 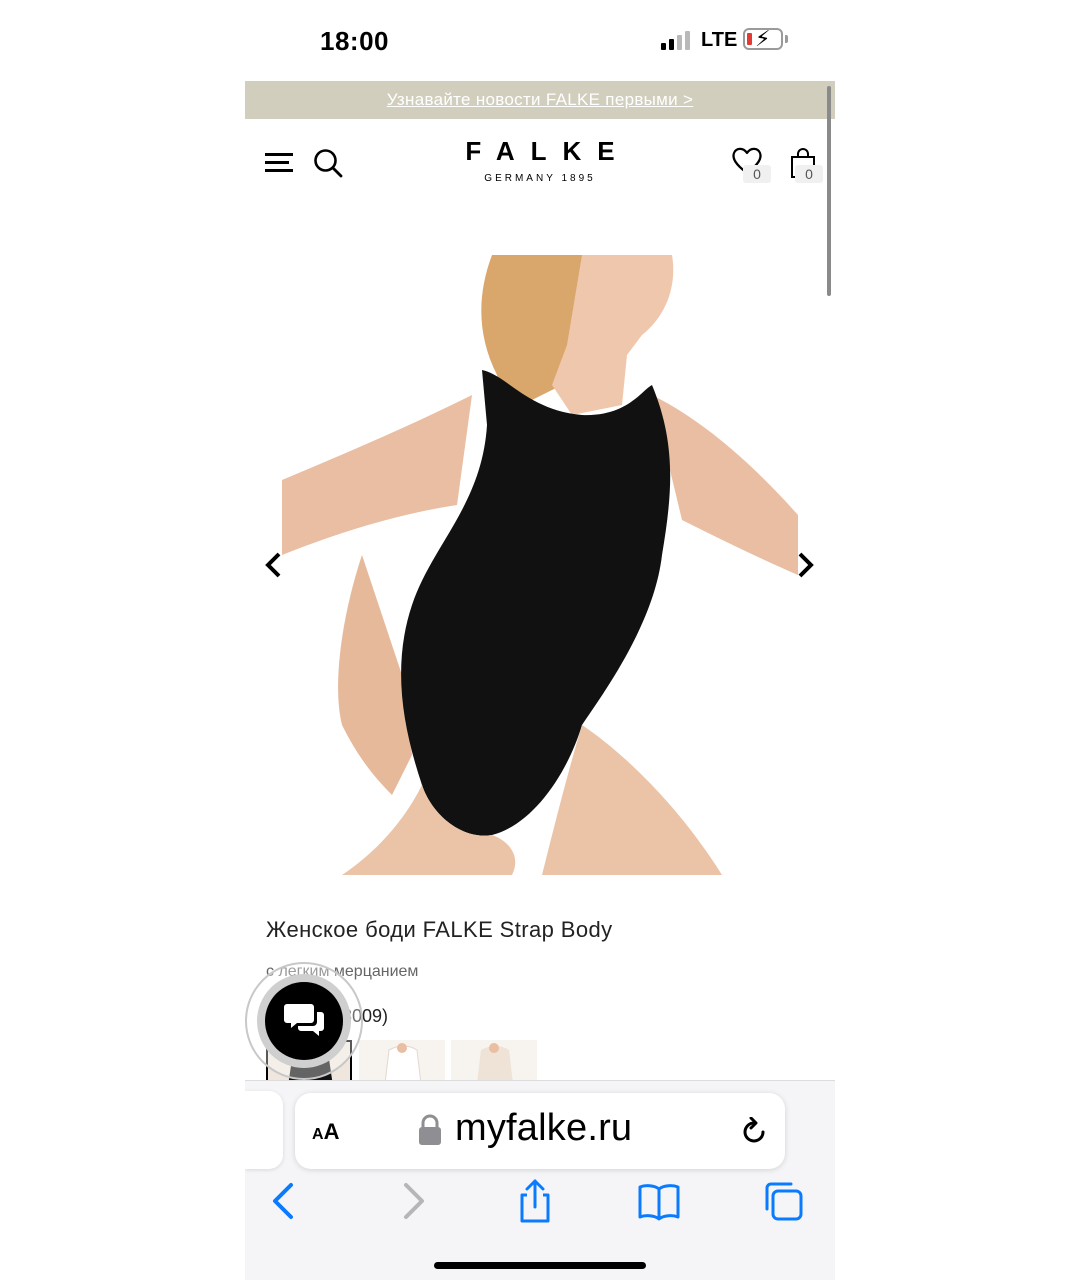 What do you see at coordinates (540, 178) in the screenshot?
I see `logo-tagline: GERMANY 1895` at bounding box center [540, 178].